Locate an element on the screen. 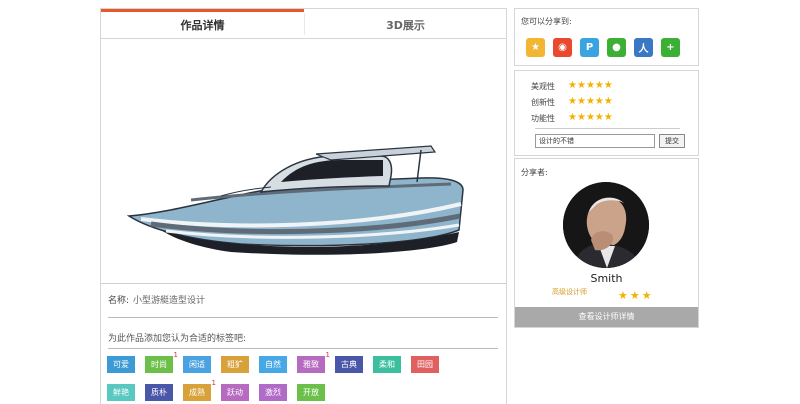 Image resolution: width=800 pixels, height=404 pixels. rating-label: 创新性 is located at coordinates (543, 102).